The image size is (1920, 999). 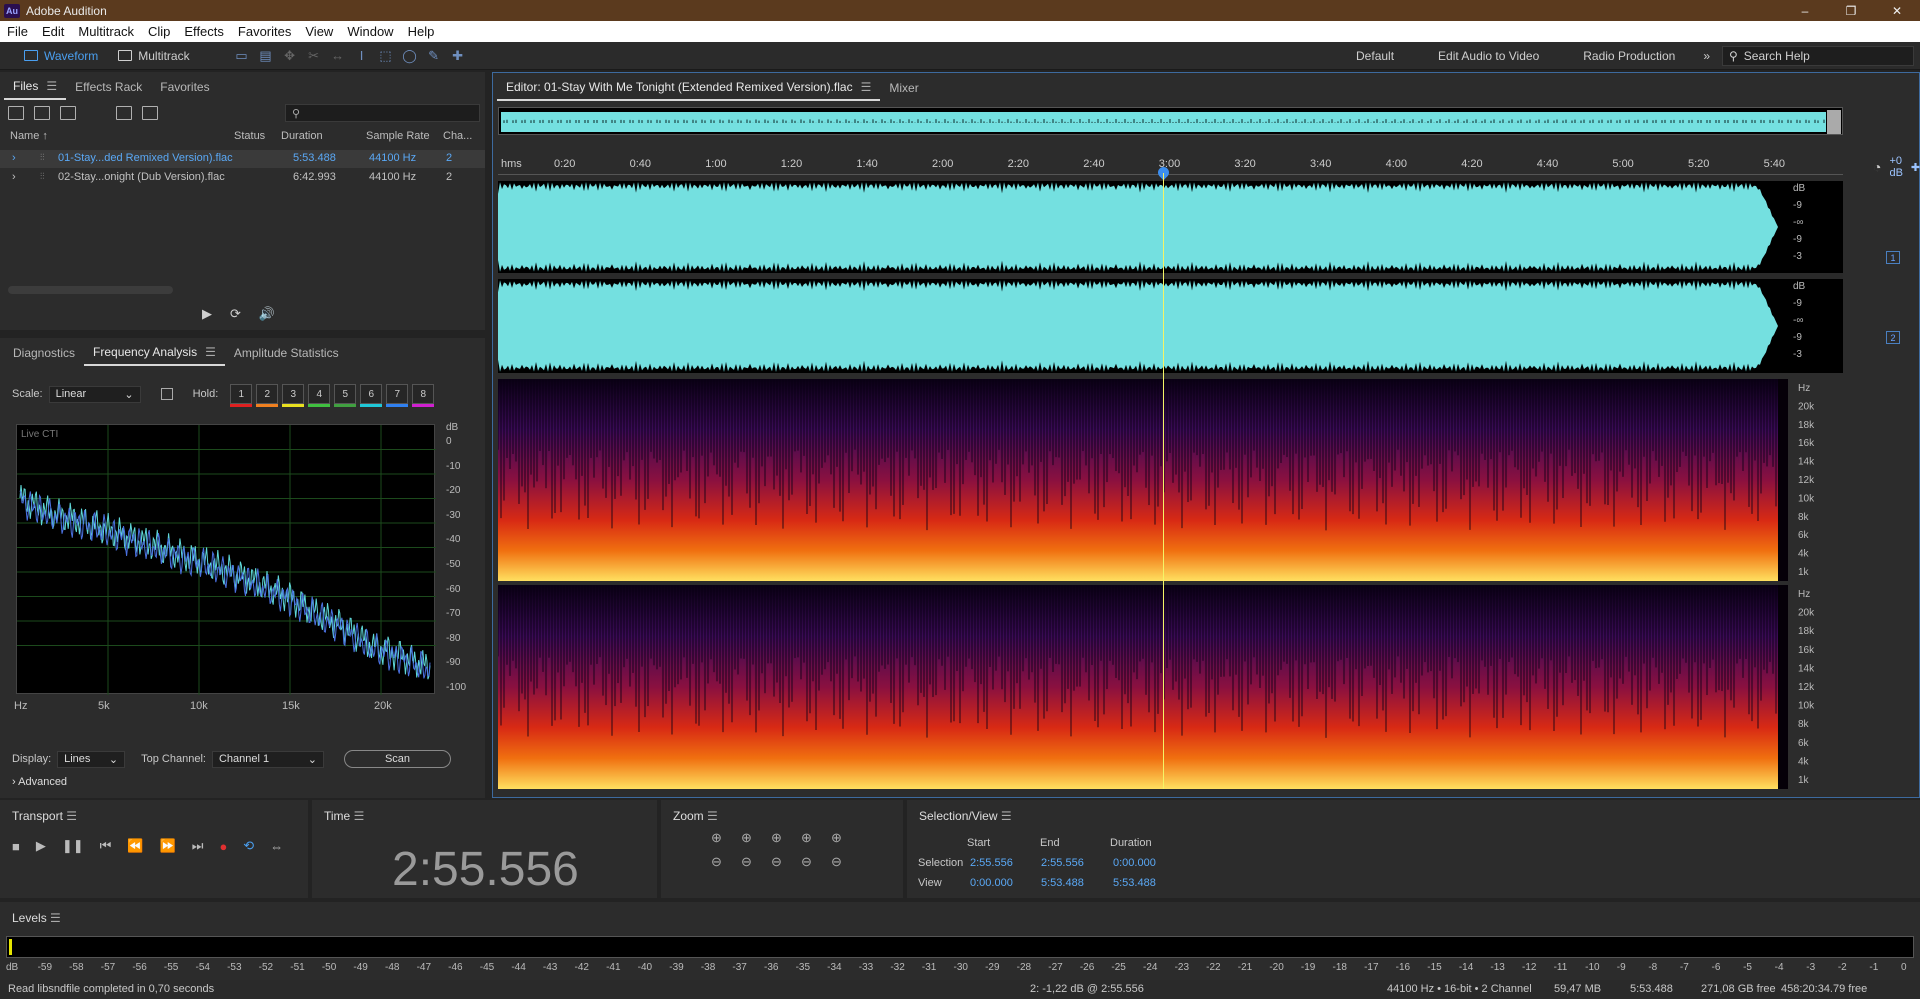 I want to click on display-select: Lines ⌄, so click(x=91, y=759).